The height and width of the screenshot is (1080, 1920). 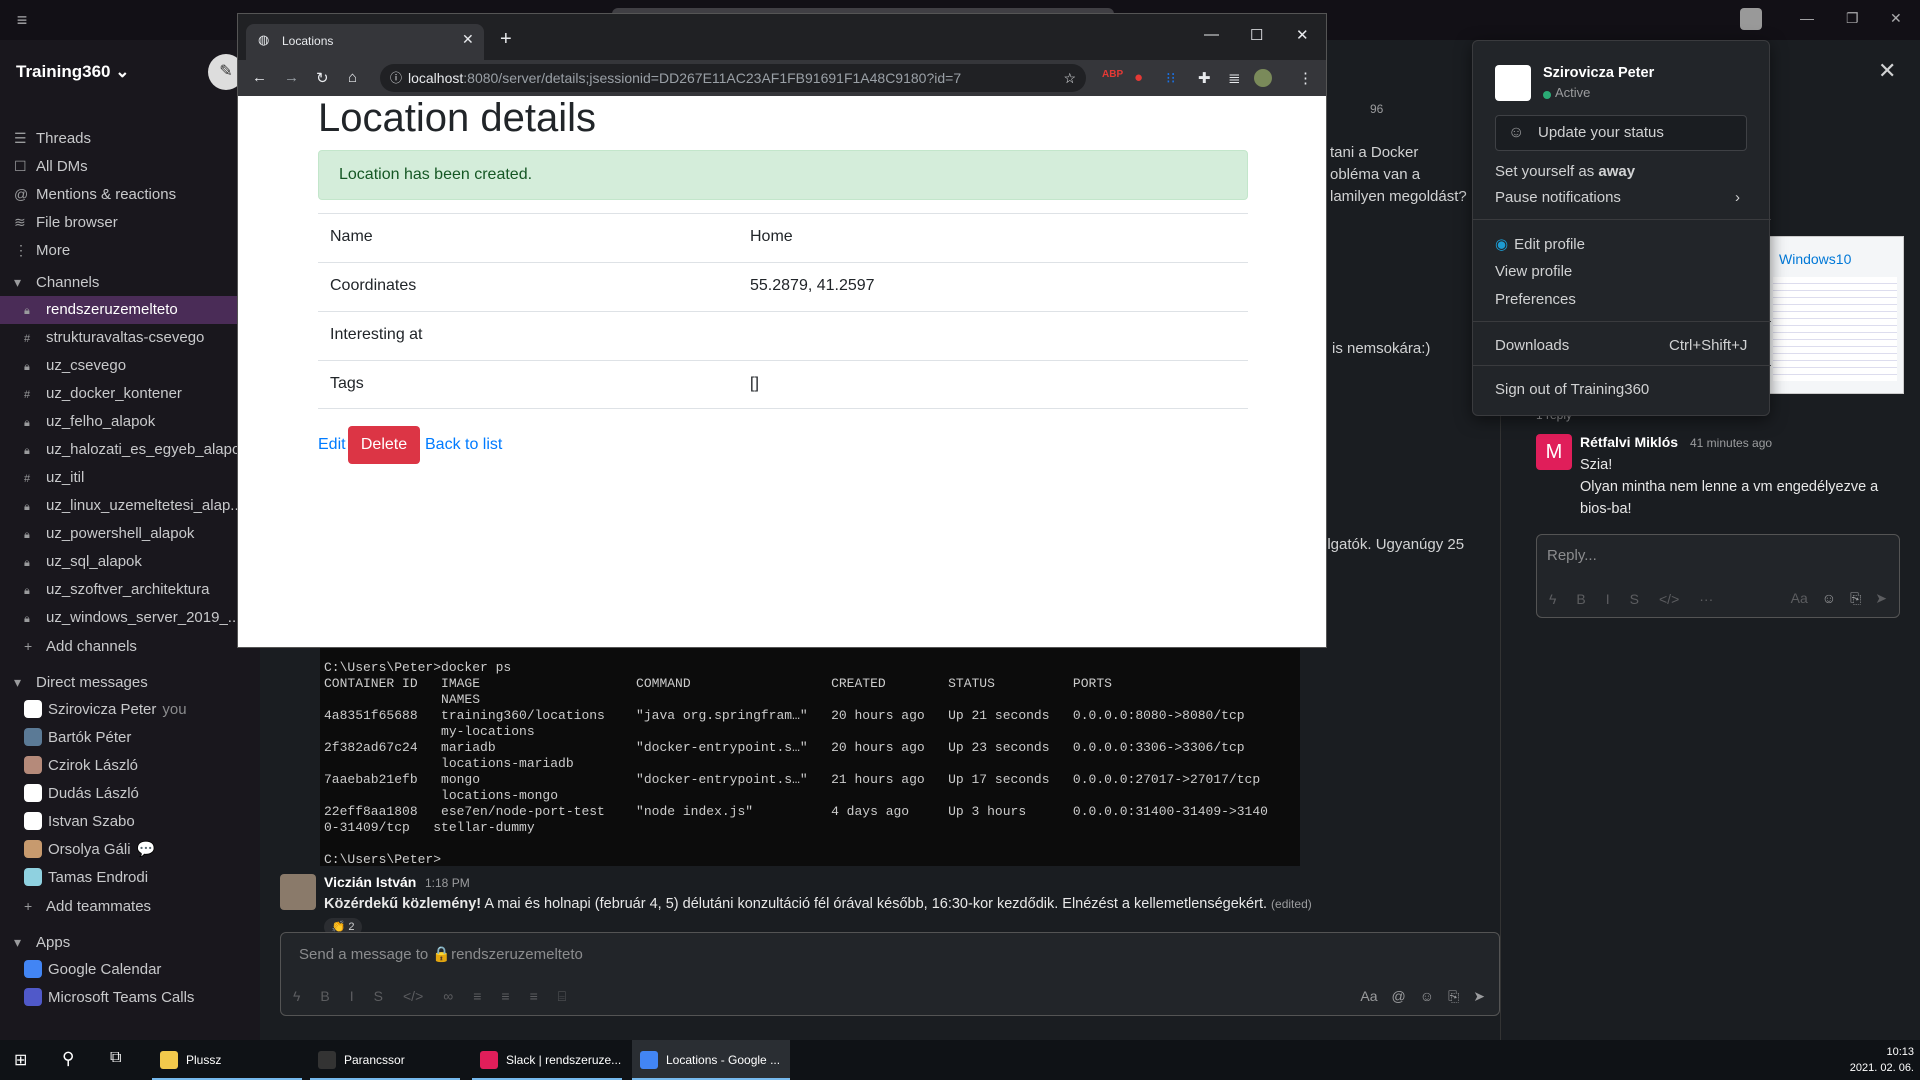 What do you see at coordinates (130, 394) in the screenshot?
I see `sidebar-item-channel: # uz_docker_kontener` at bounding box center [130, 394].